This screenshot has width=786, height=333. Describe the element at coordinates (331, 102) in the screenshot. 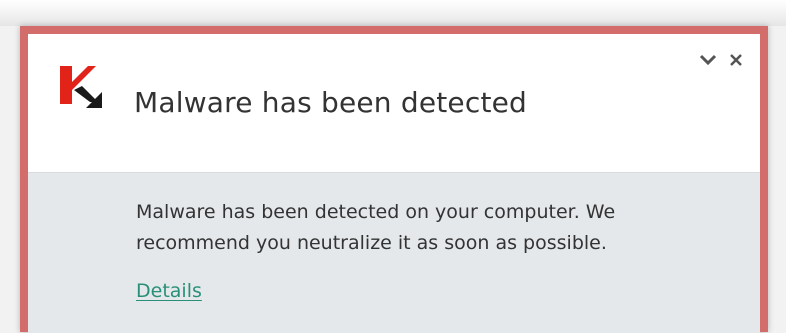

I see `notification-title: Malware has been detected` at that location.